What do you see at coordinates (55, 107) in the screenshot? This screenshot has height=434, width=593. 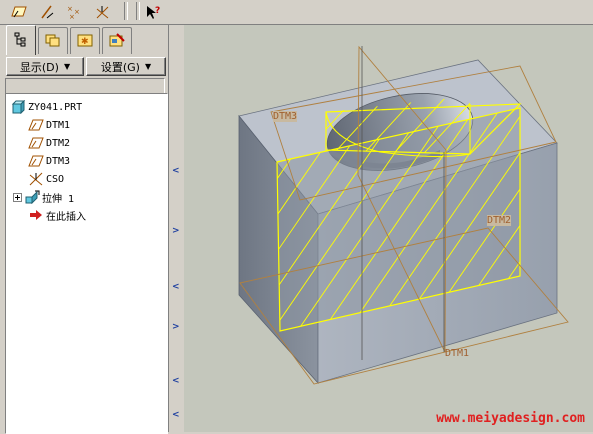 I see `tree-root-label: ZY041.PRT` at bounding box center [55, 107].